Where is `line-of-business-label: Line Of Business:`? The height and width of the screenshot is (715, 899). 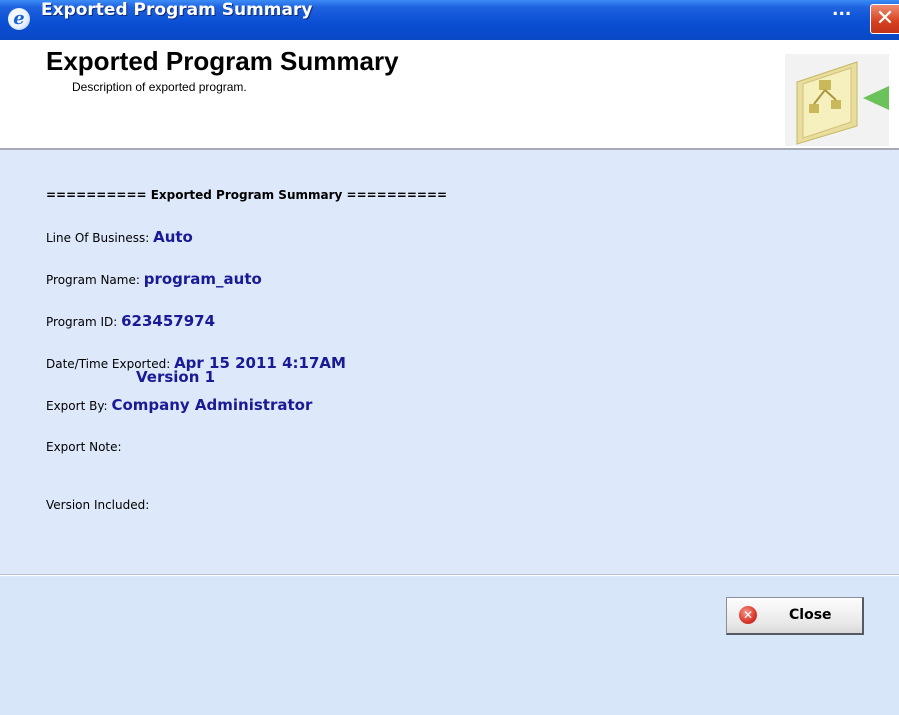
line-of-business-label: Line Of Business: is located at coordinates (98, 238).